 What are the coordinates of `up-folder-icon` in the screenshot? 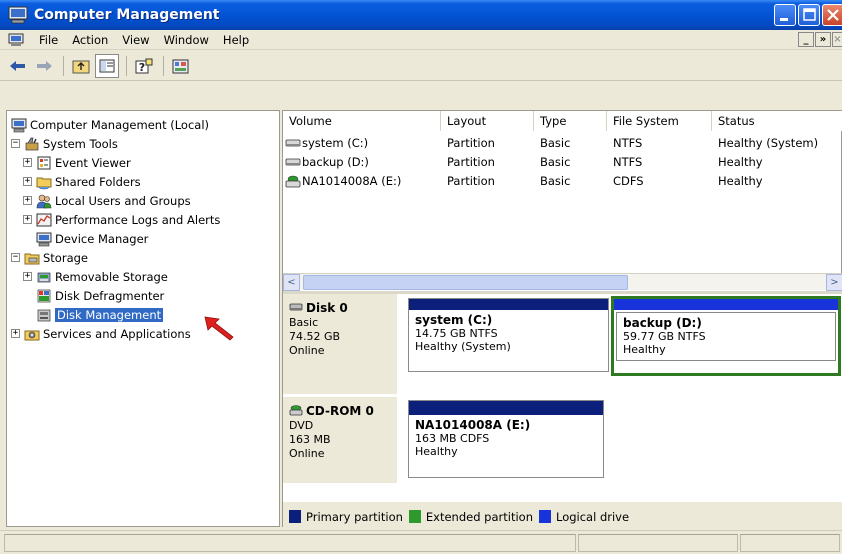 It's located at (81, 66).